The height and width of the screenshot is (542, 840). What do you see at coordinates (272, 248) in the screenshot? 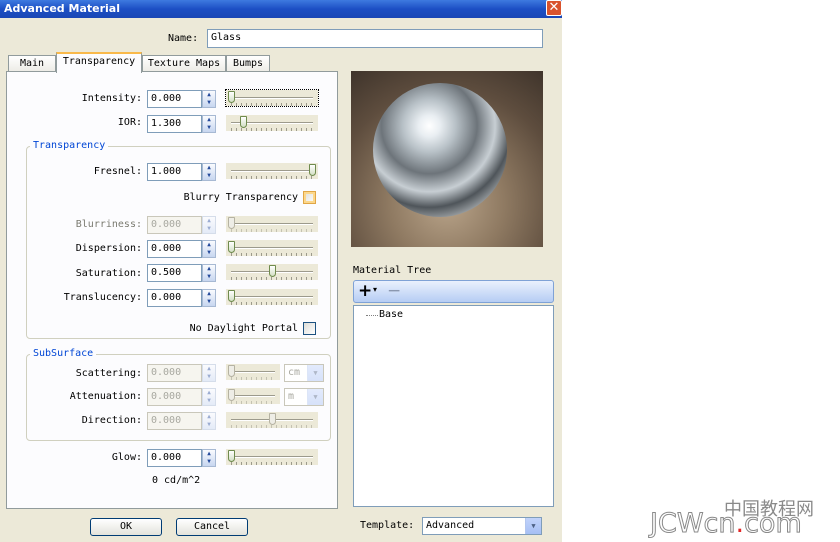
I see `dispersion-slider` at bounding box center [272, 248].